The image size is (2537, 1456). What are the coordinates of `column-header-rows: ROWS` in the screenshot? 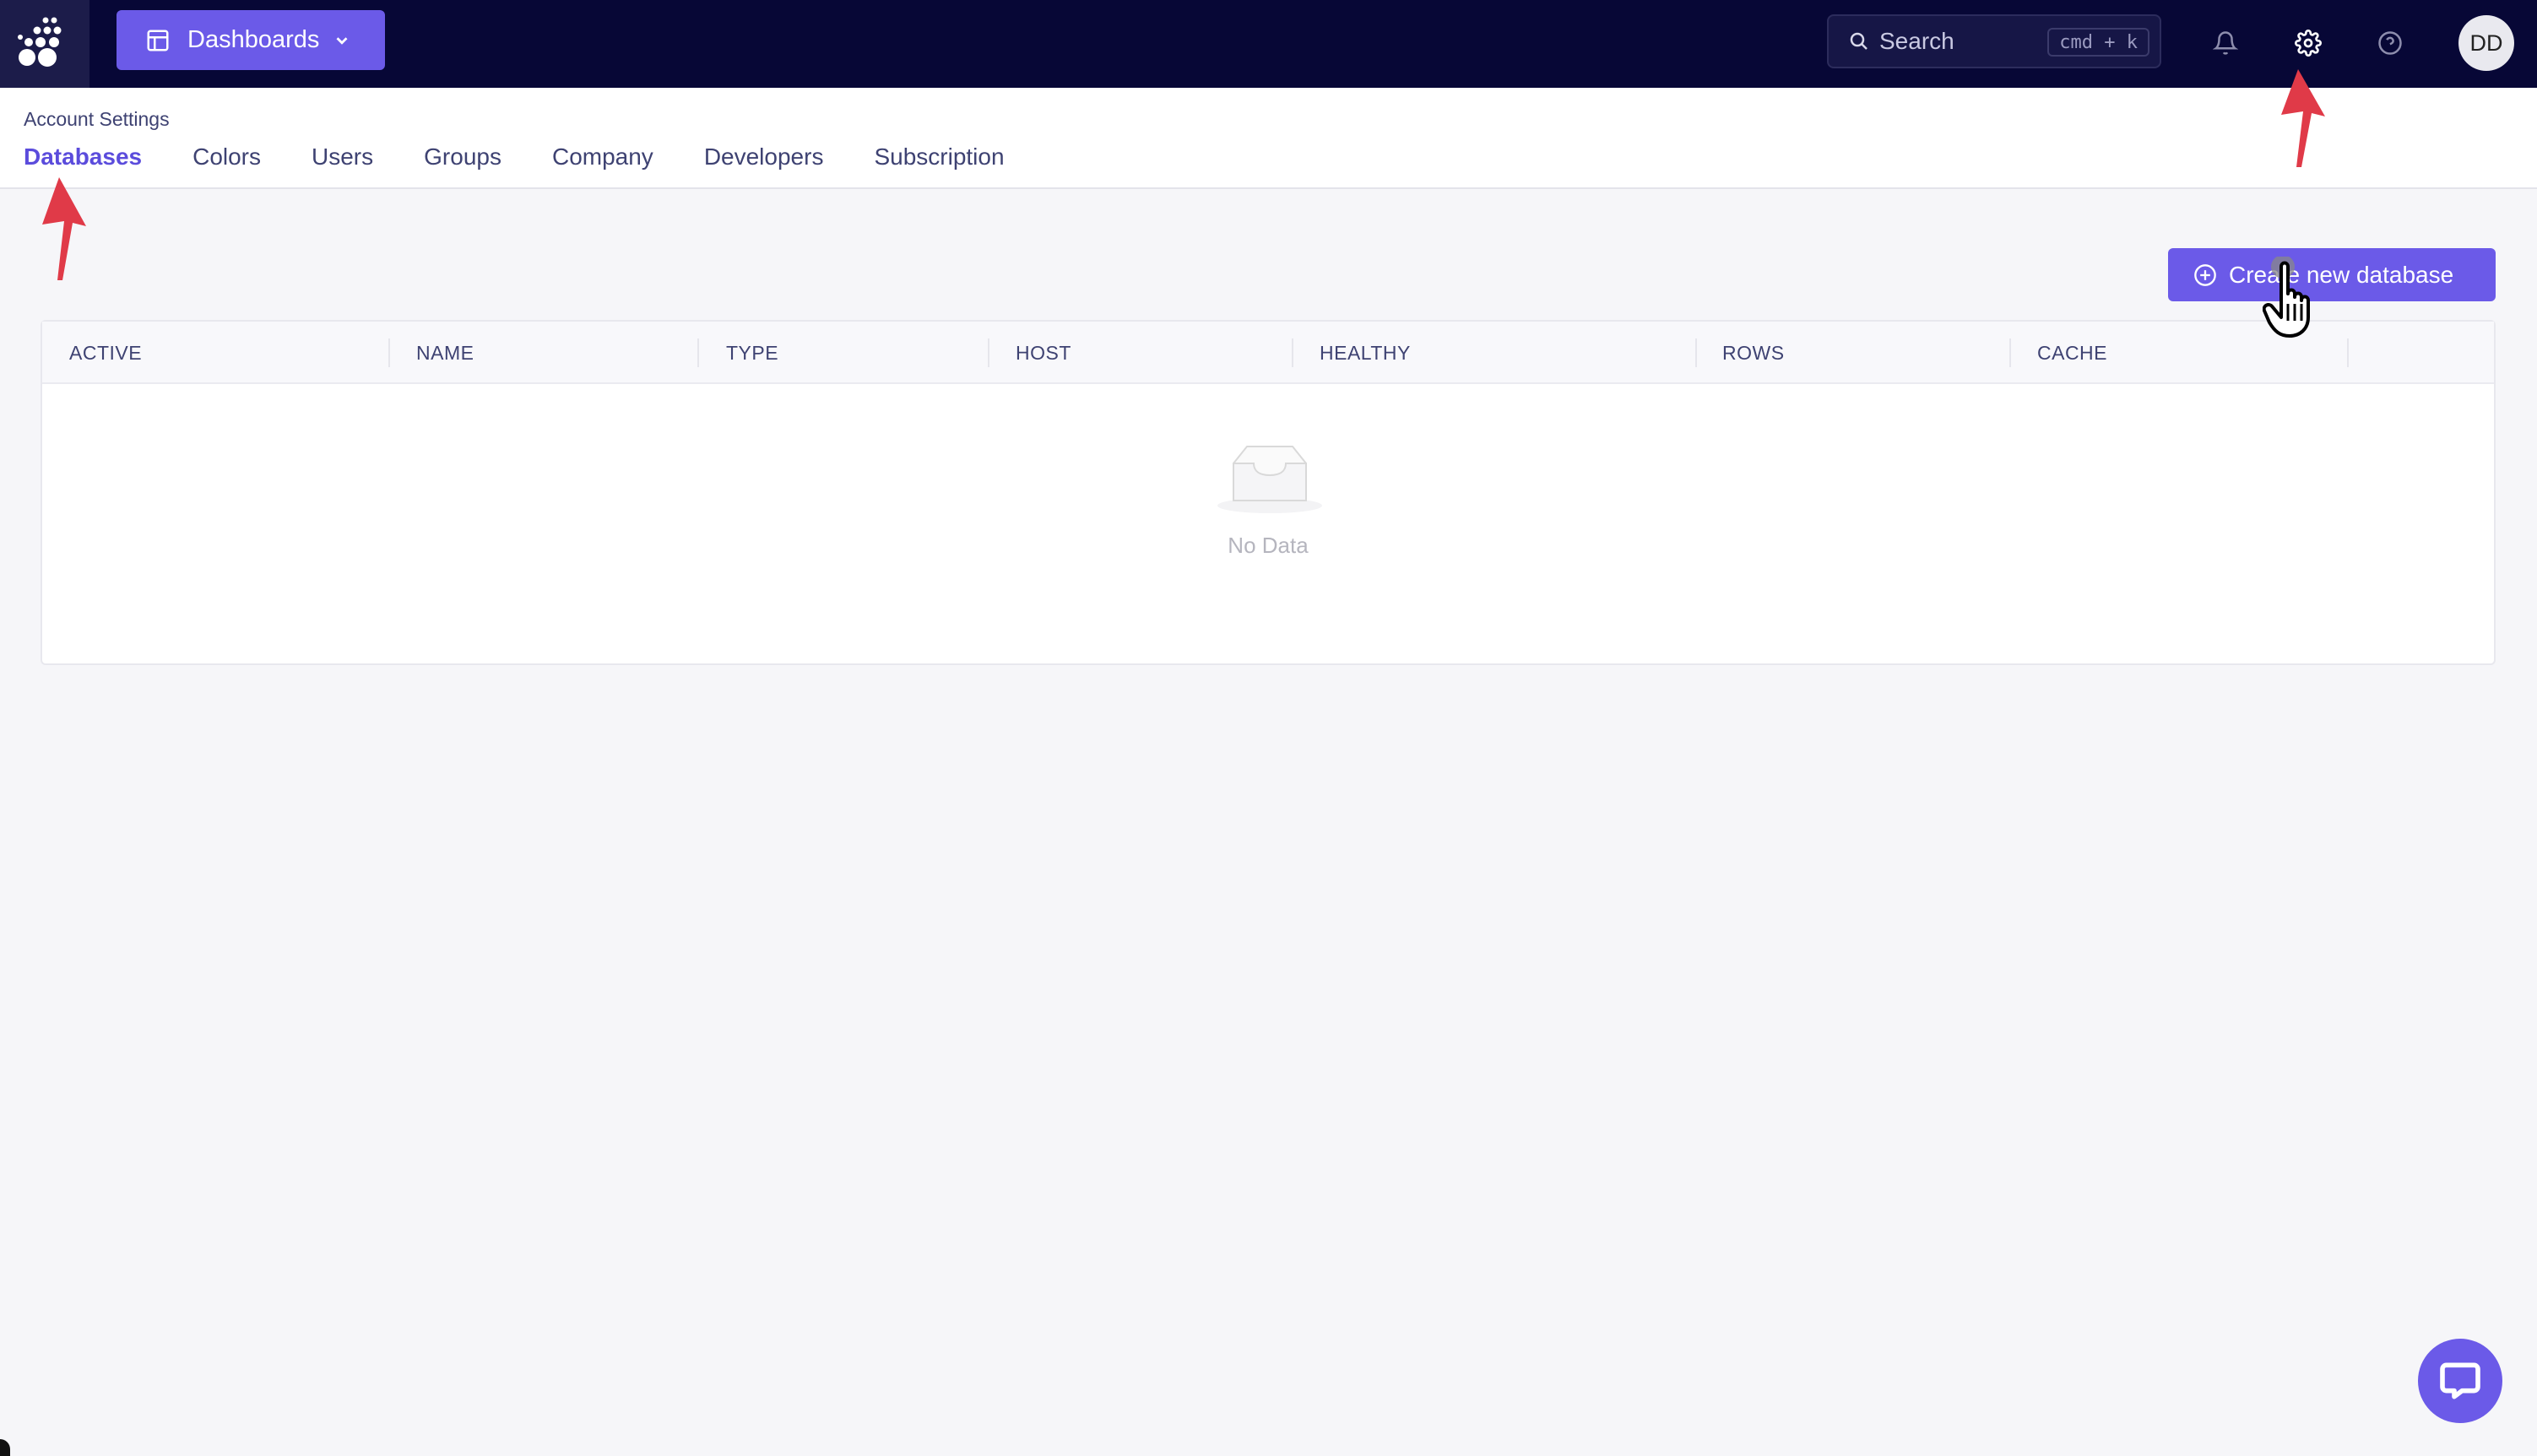 It's located at (1753, 353).